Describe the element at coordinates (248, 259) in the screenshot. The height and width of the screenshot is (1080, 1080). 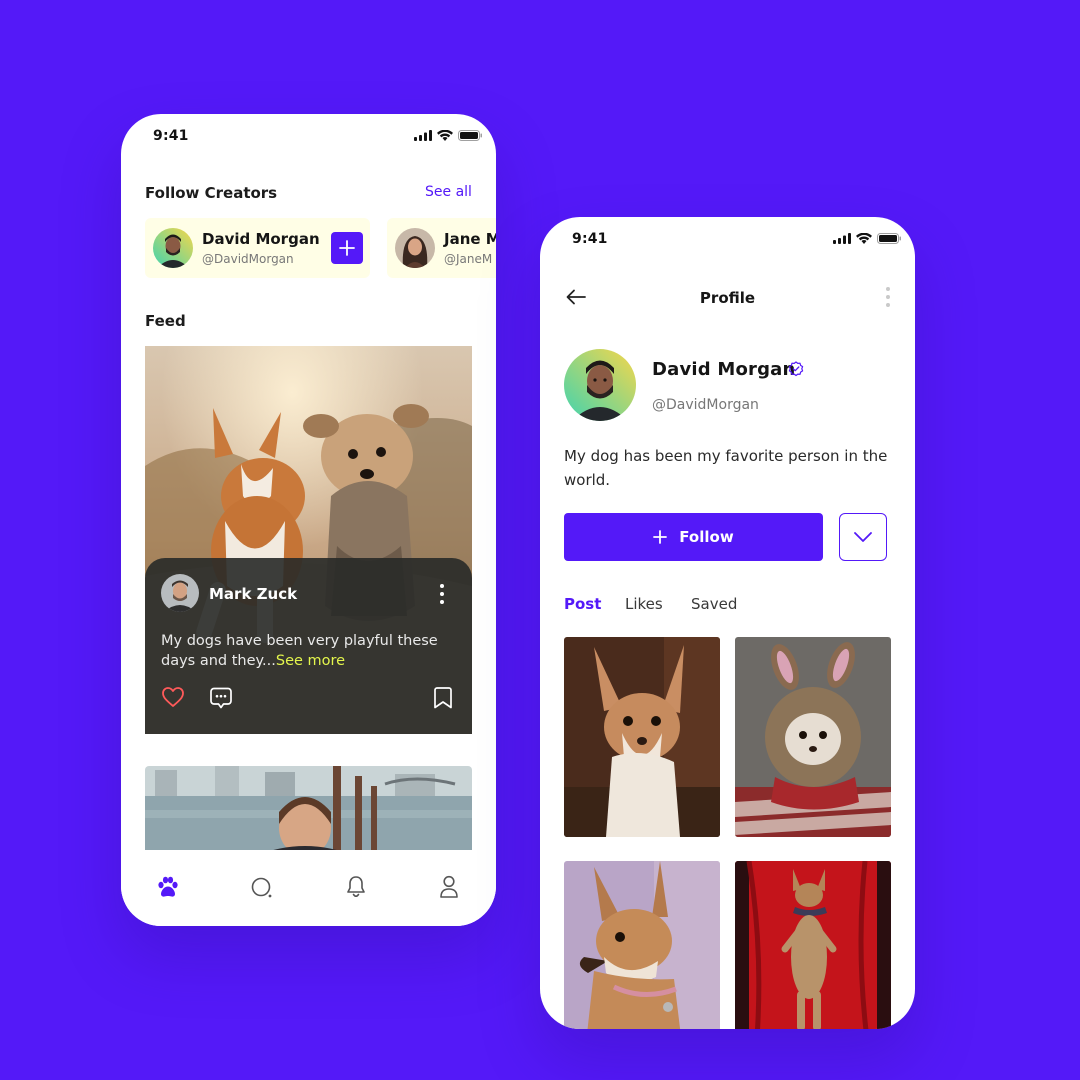
I see `creator-handle: @DavidMorgan` at that location.